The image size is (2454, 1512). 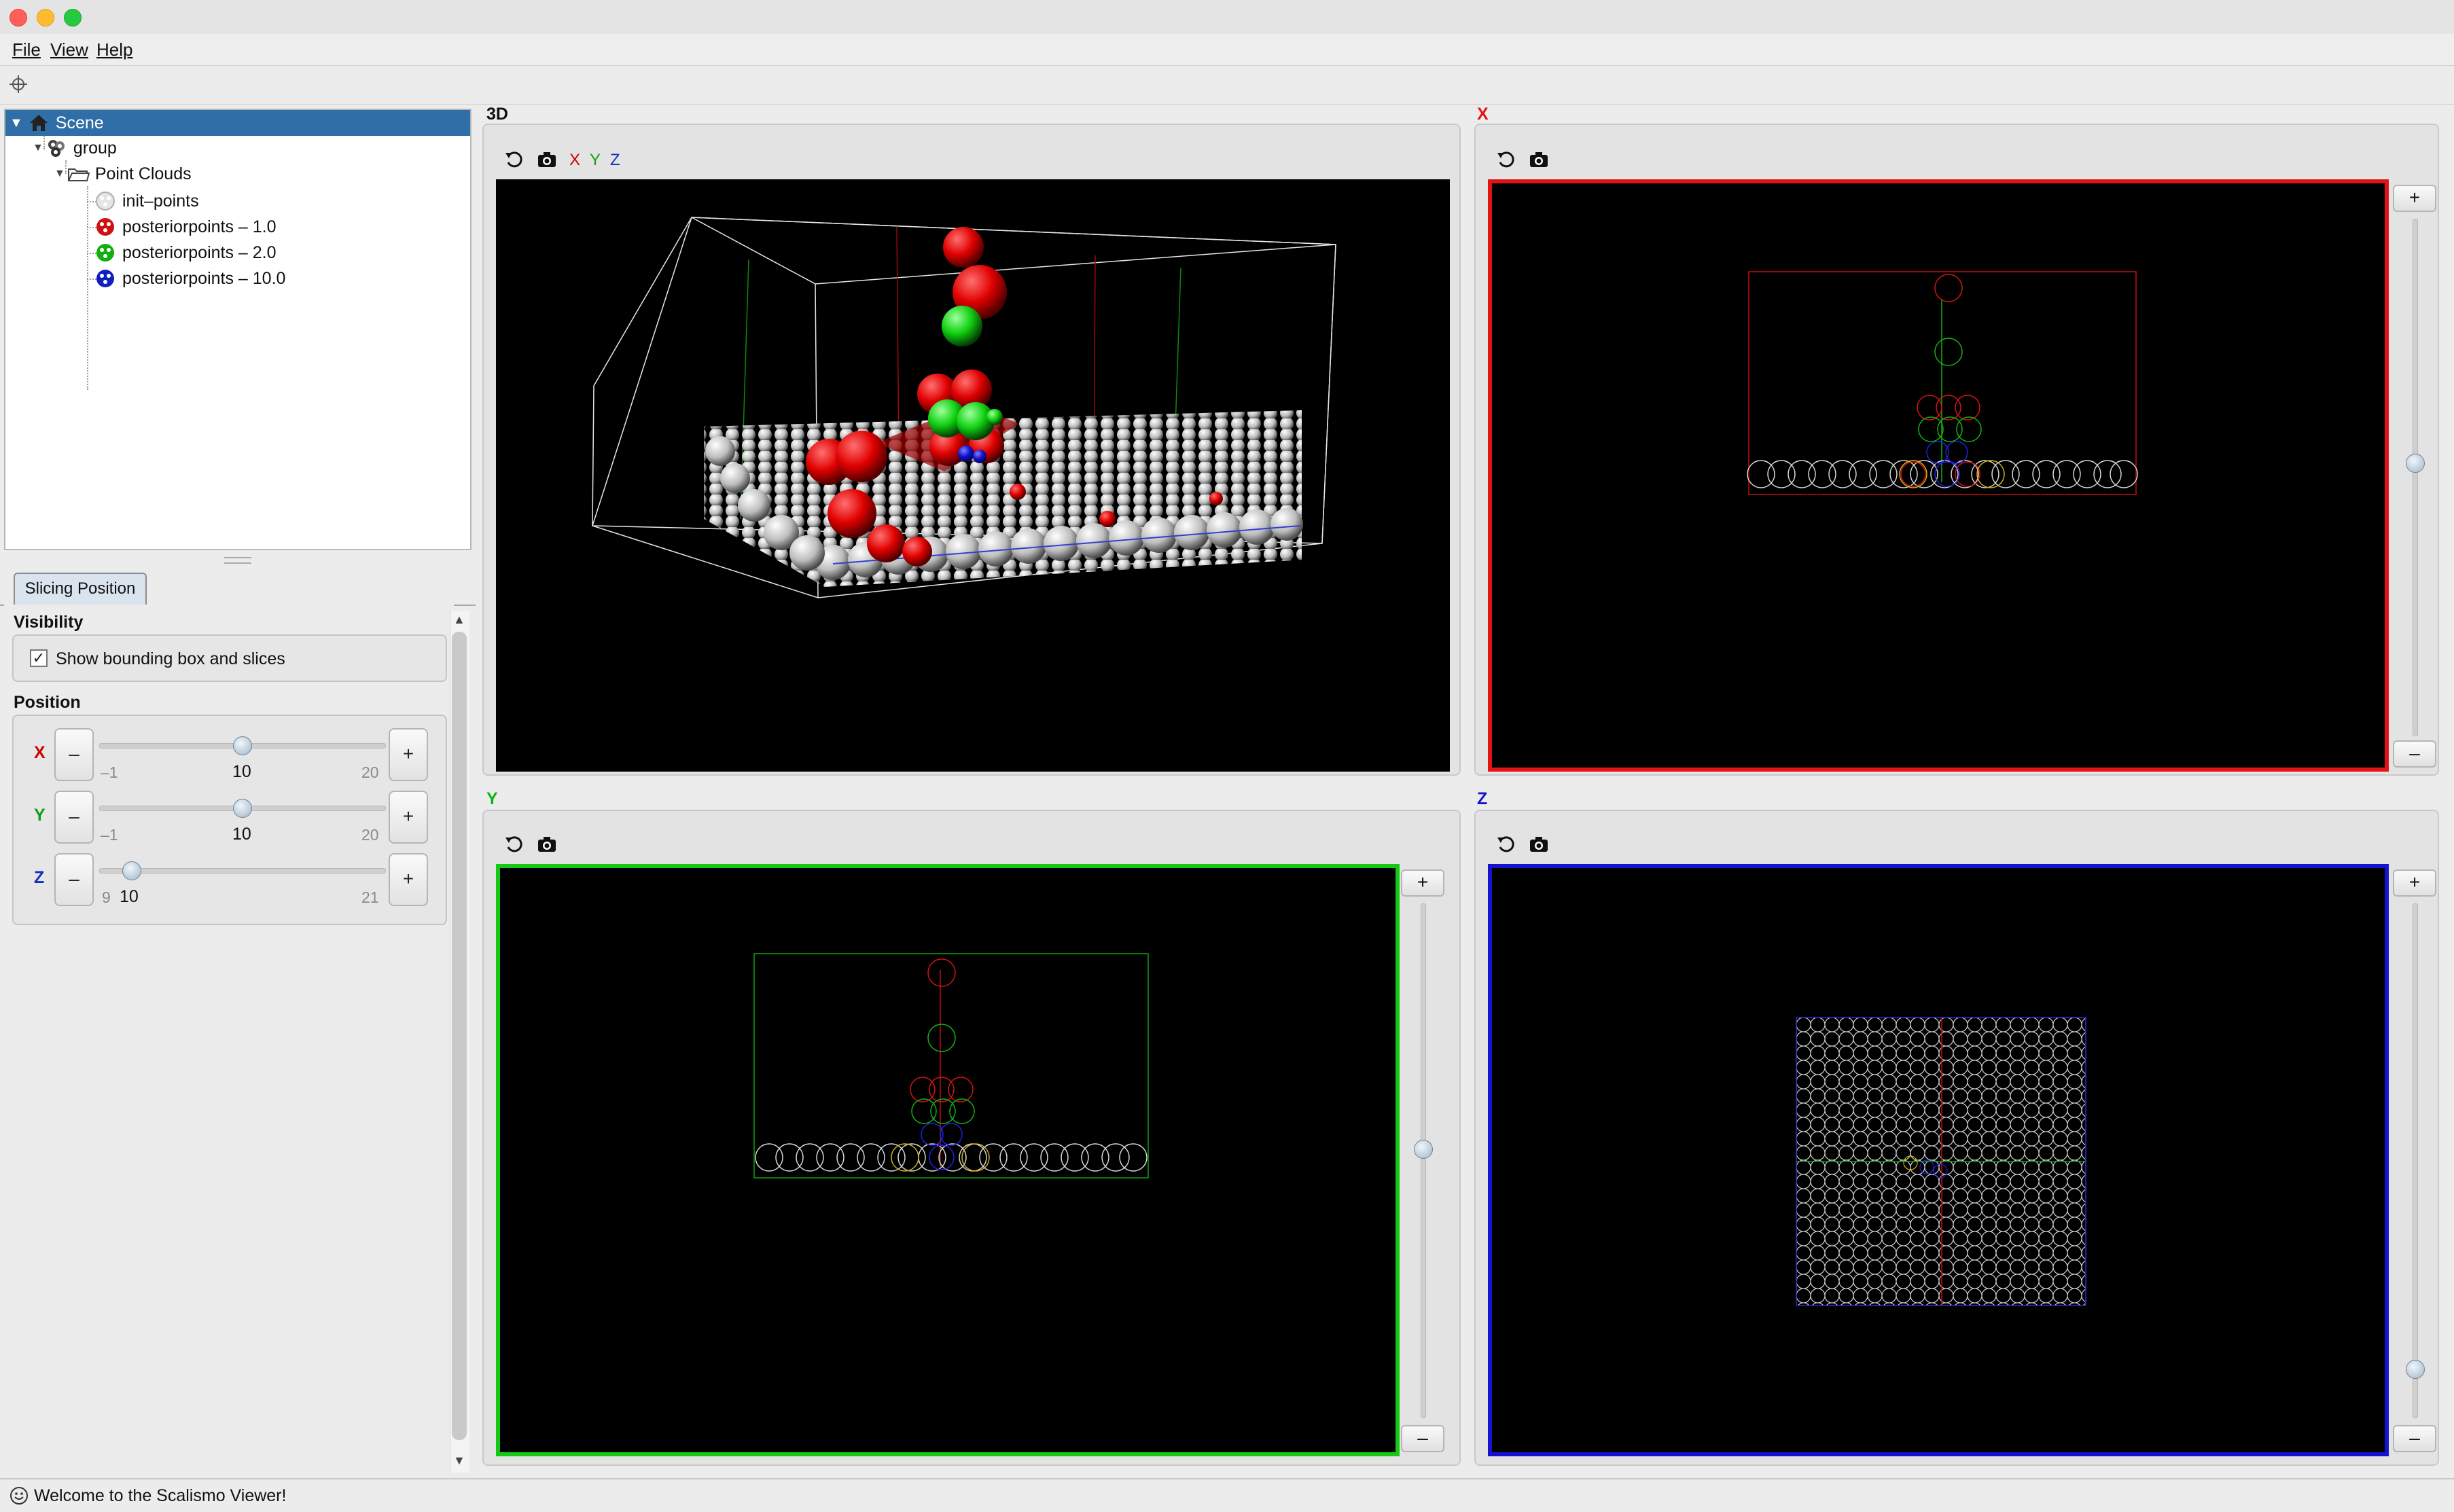 I want to click on axis-y-button: Y, so click(x=595, y=160).